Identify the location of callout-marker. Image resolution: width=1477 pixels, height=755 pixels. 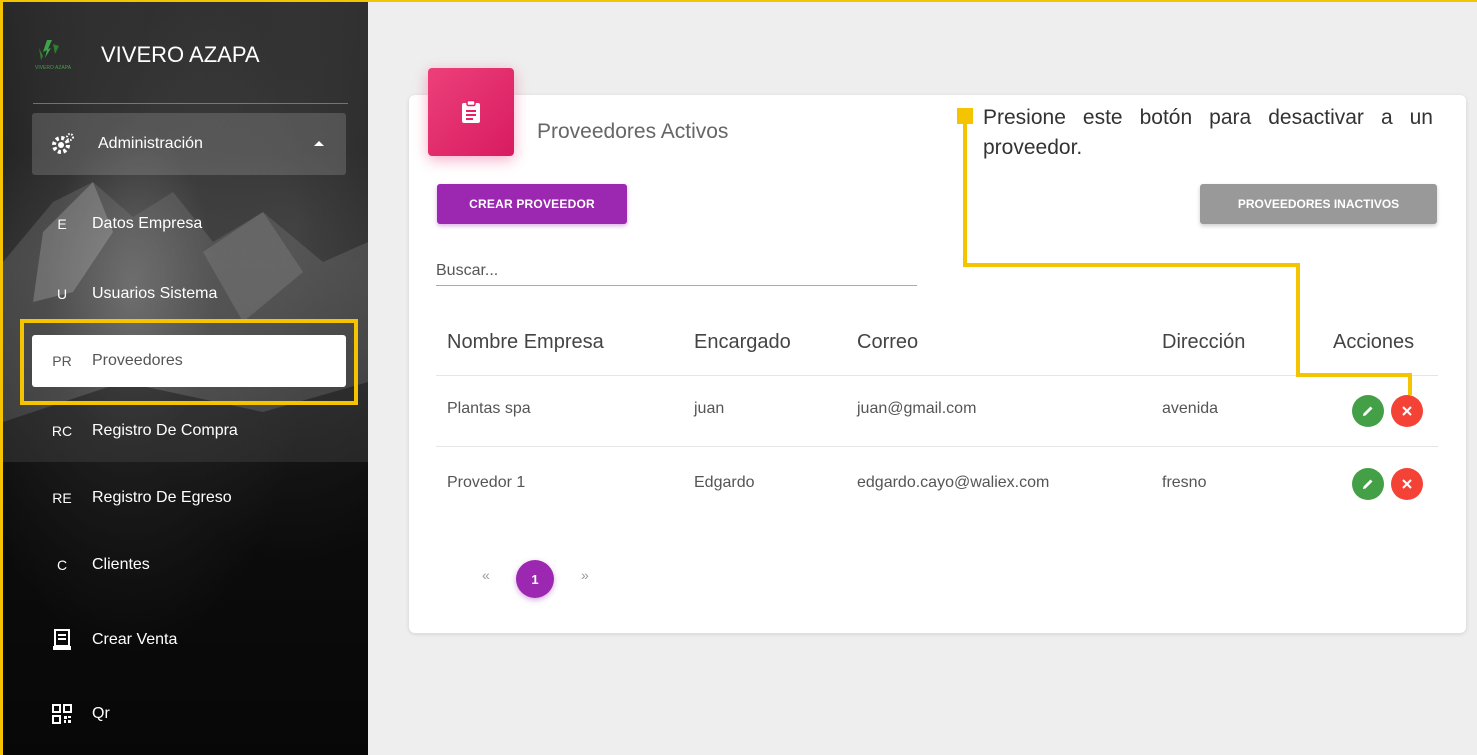
(965, 116).